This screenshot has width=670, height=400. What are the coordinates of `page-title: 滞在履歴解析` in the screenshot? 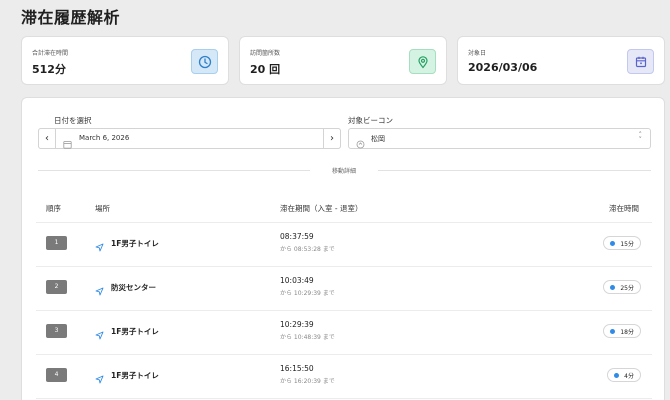 It's located at (71, 17).